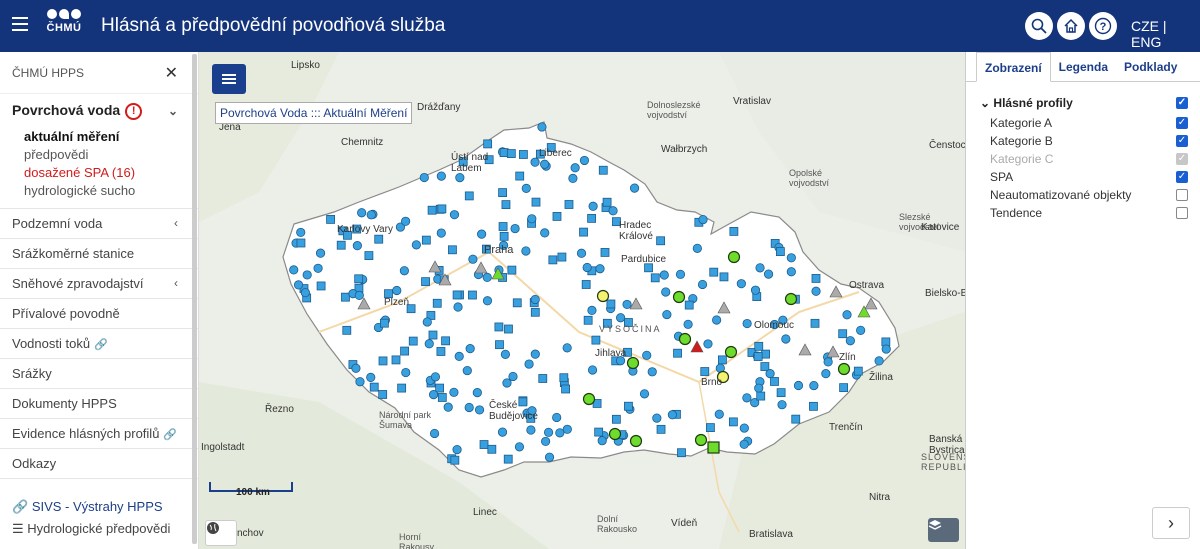 The height and width of the screenshot is (549, 1200). Describe the element at coordinates (1150, 66) in the screenshot. I see `tab-podklady: Podklady` at that location.